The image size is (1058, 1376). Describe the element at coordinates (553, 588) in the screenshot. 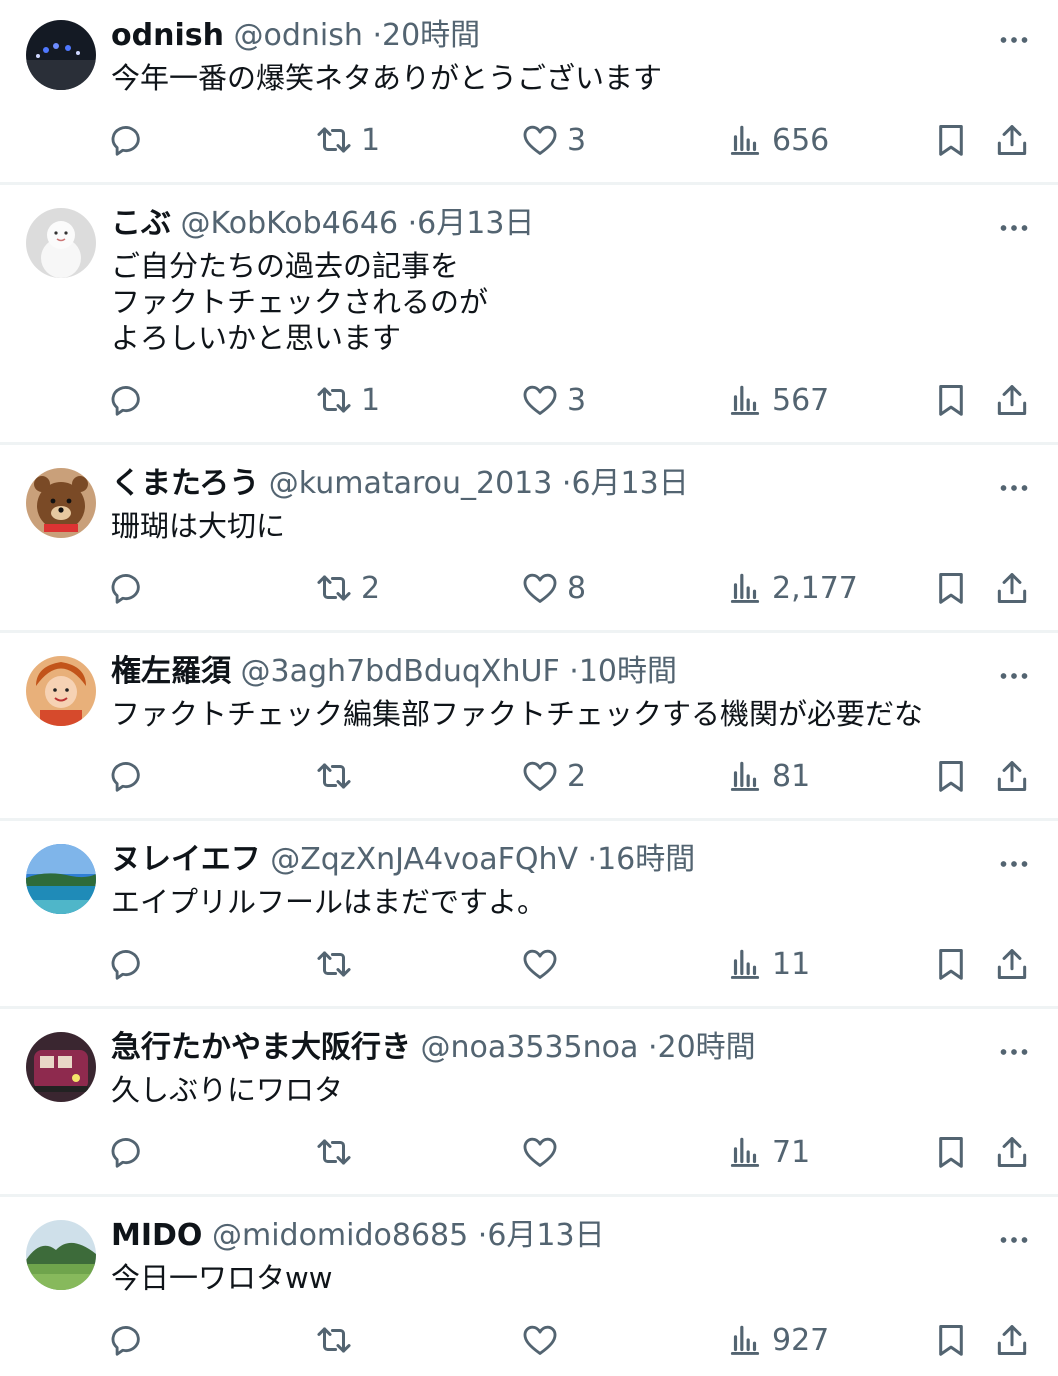

I see `like-button: 8` at that location.